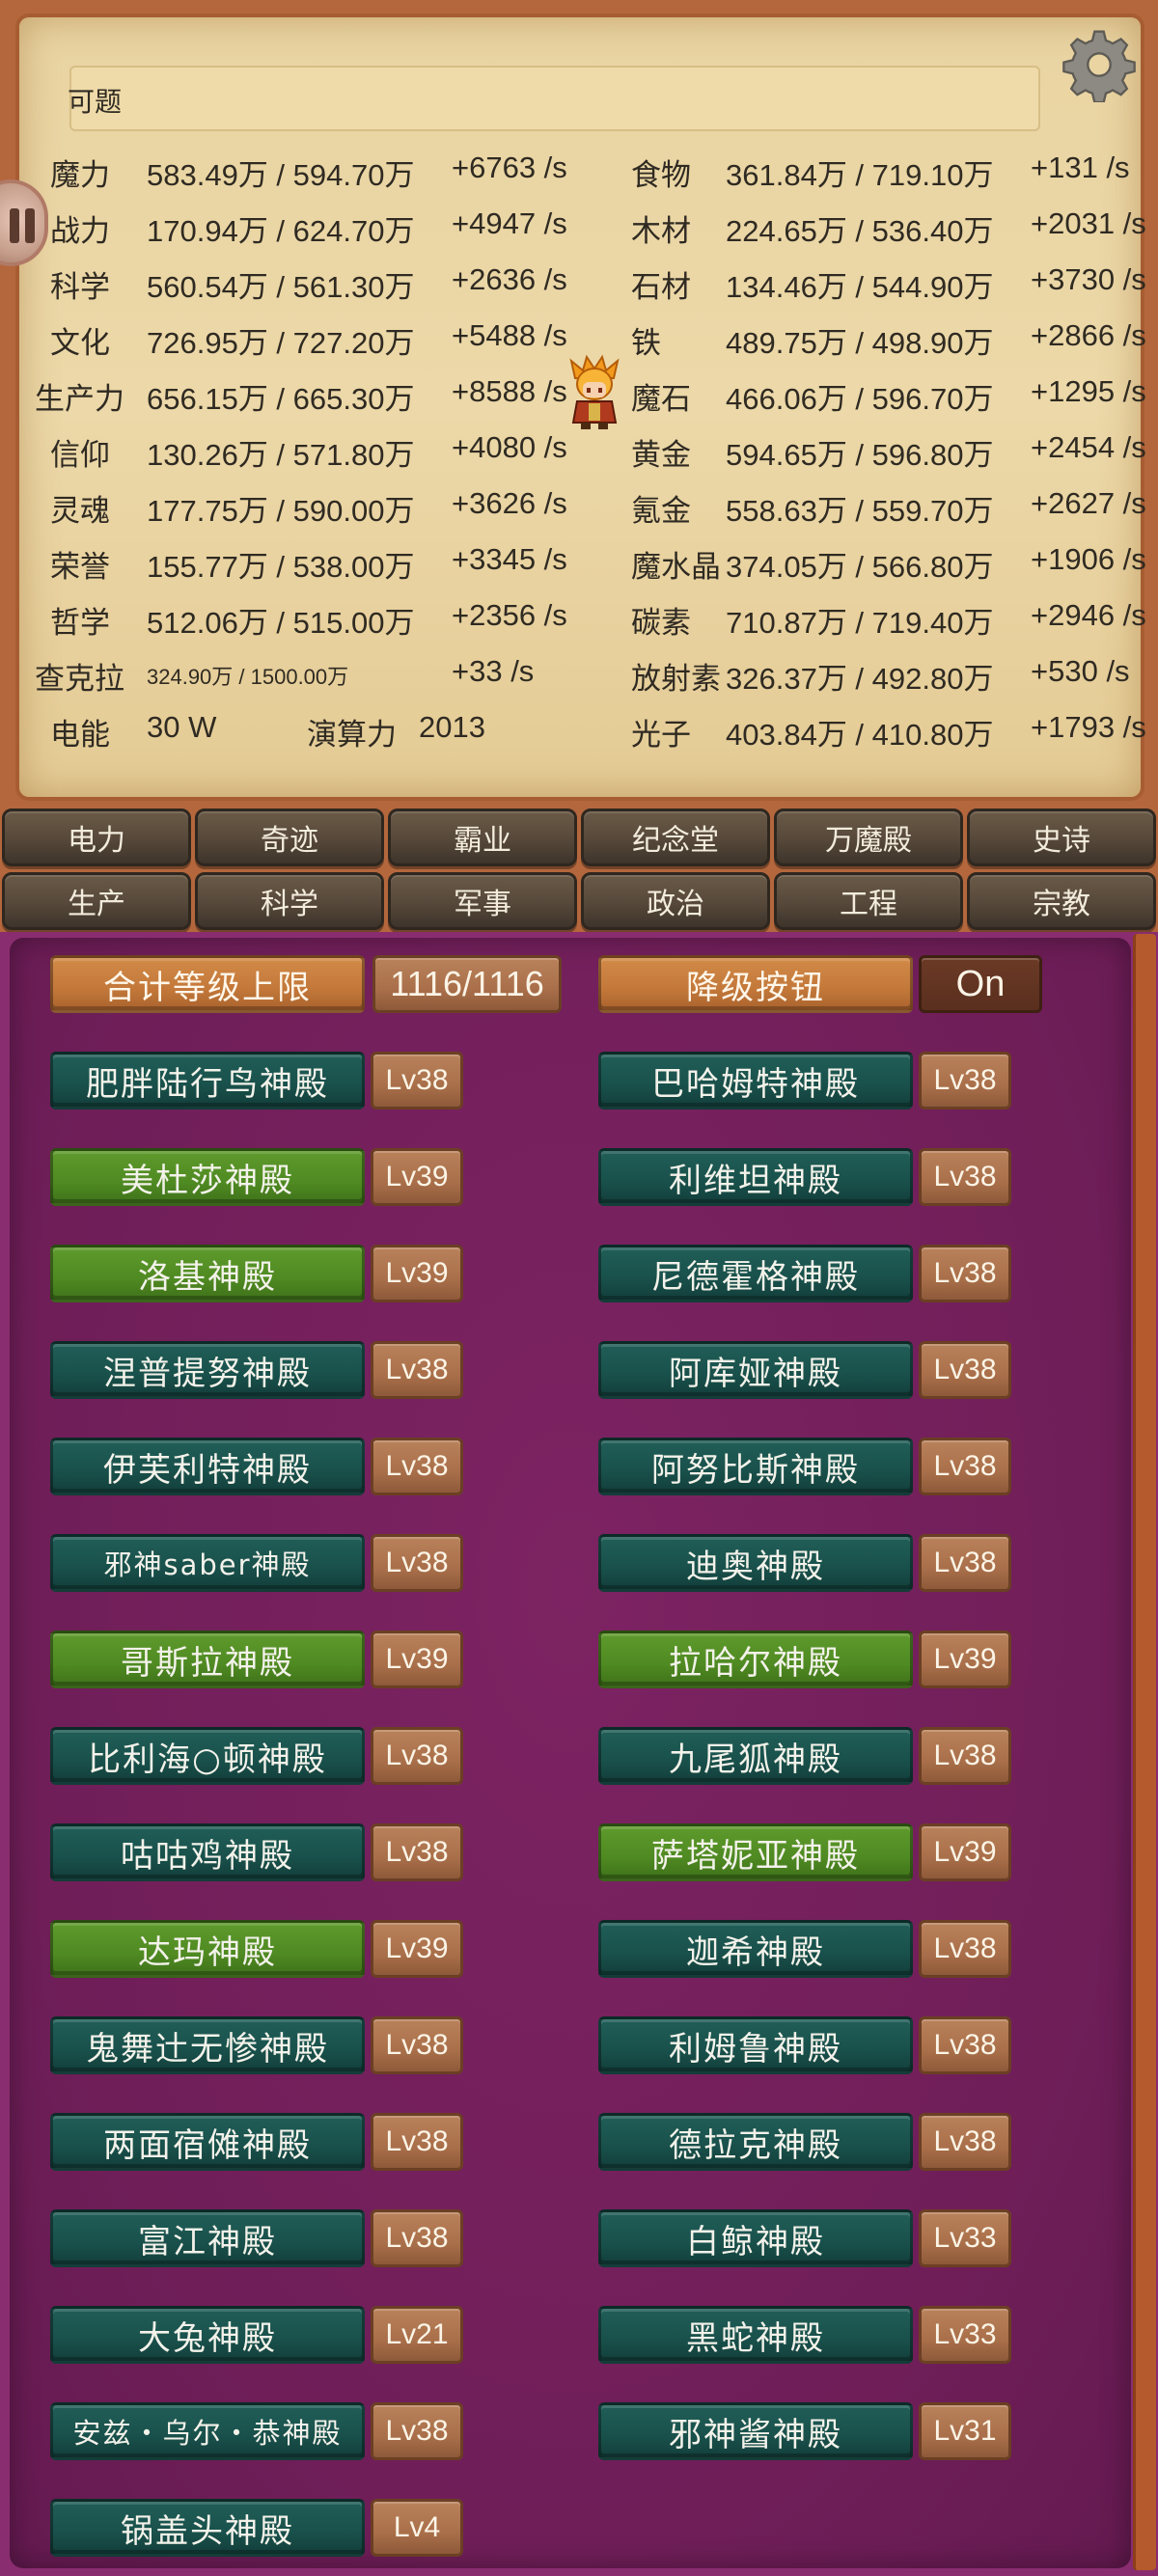 The image size is (1158, 2576). What do you see at coordinates (207, 1274) in the screenshot?
I see `temple-button: 洛基神殿` at bounding box center [207, 1274].